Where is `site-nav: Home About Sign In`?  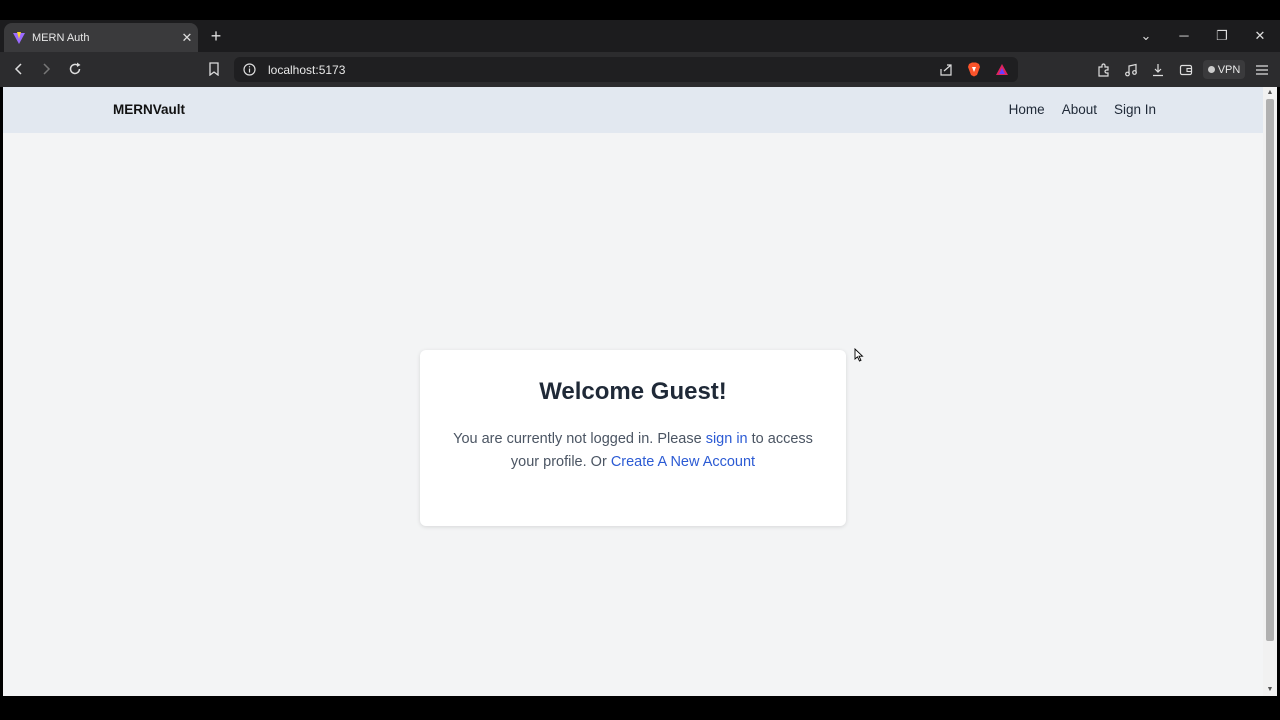 site-nav: Home About Sign In is located at coordinates (1082, 109).